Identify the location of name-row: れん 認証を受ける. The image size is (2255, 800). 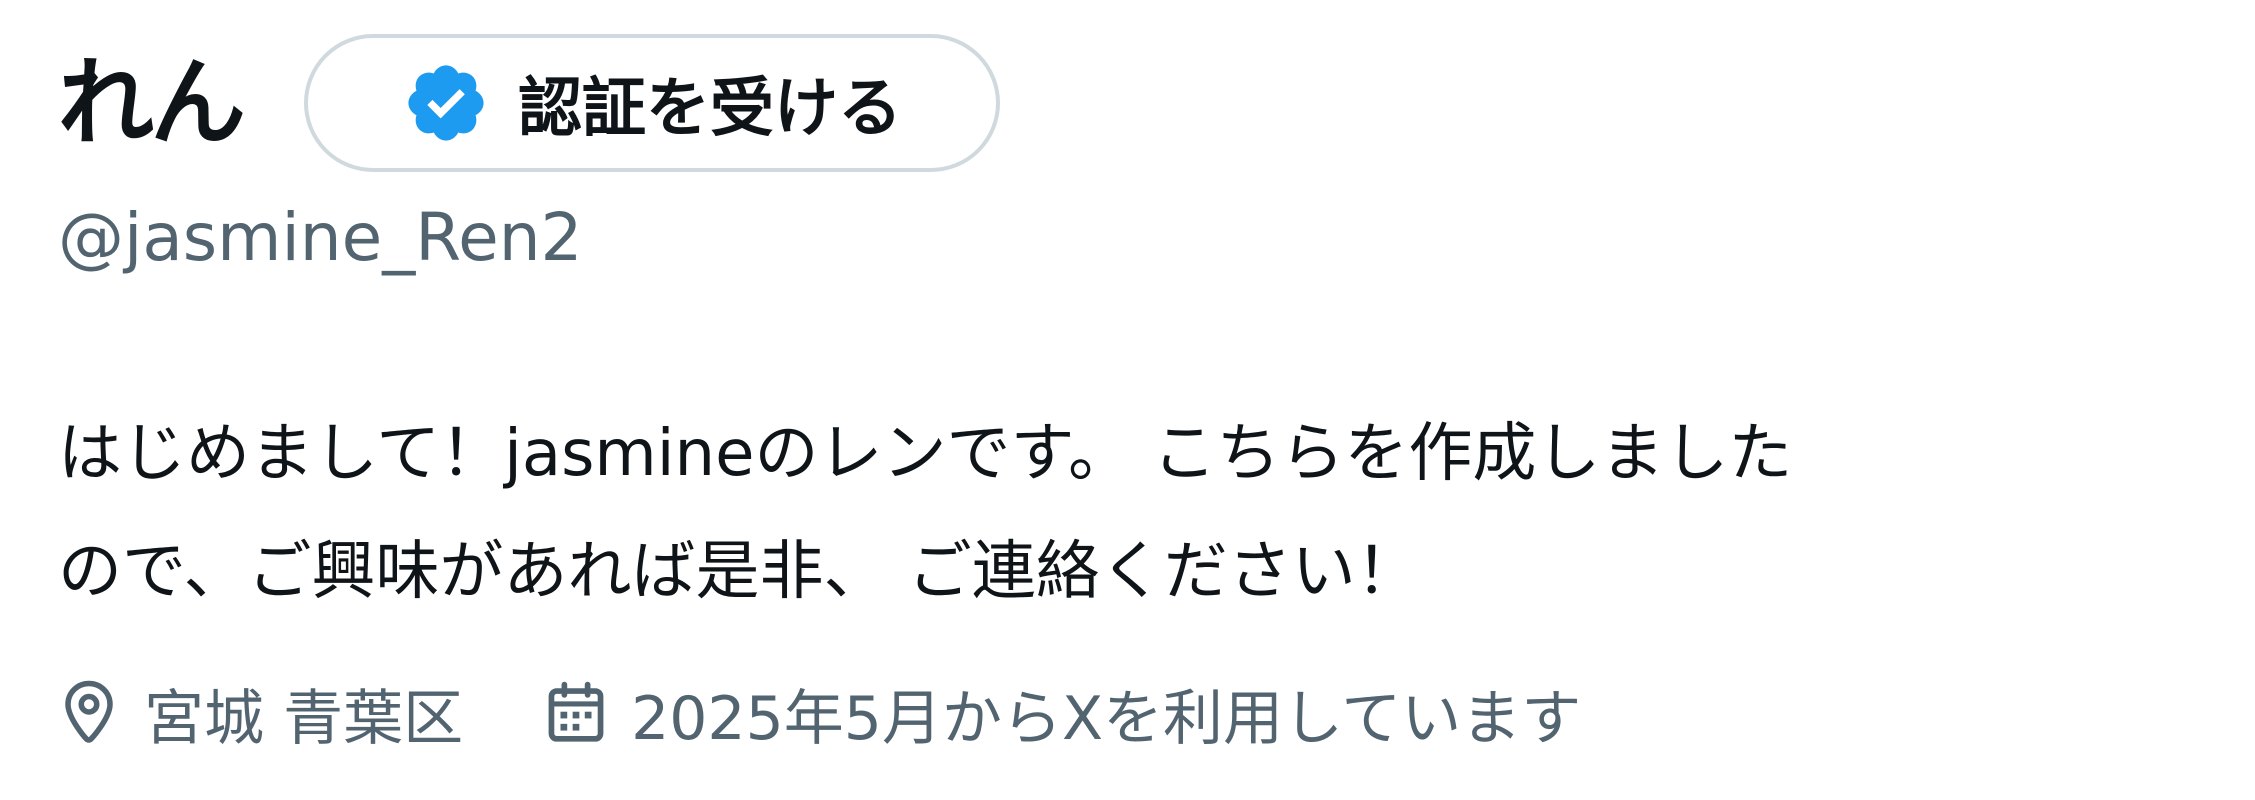
(529, 102).